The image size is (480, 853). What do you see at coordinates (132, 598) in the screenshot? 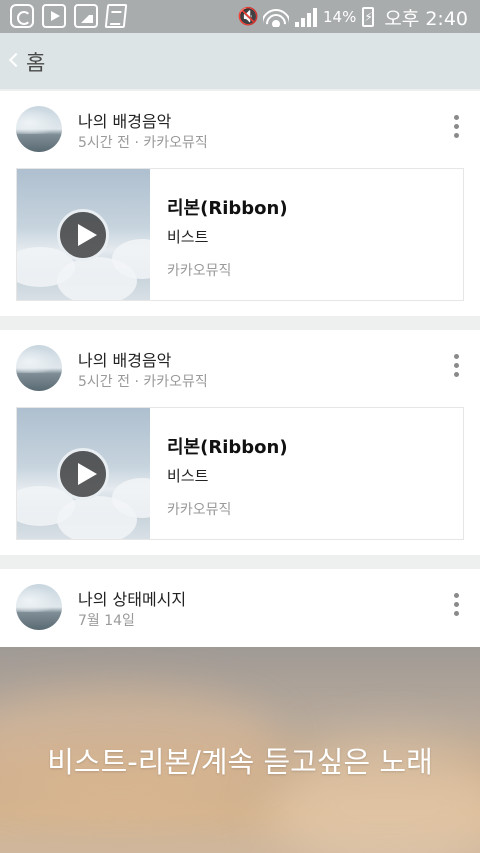
I see `post-author: 나의 상태메시지` at bounding box center [132, 598].